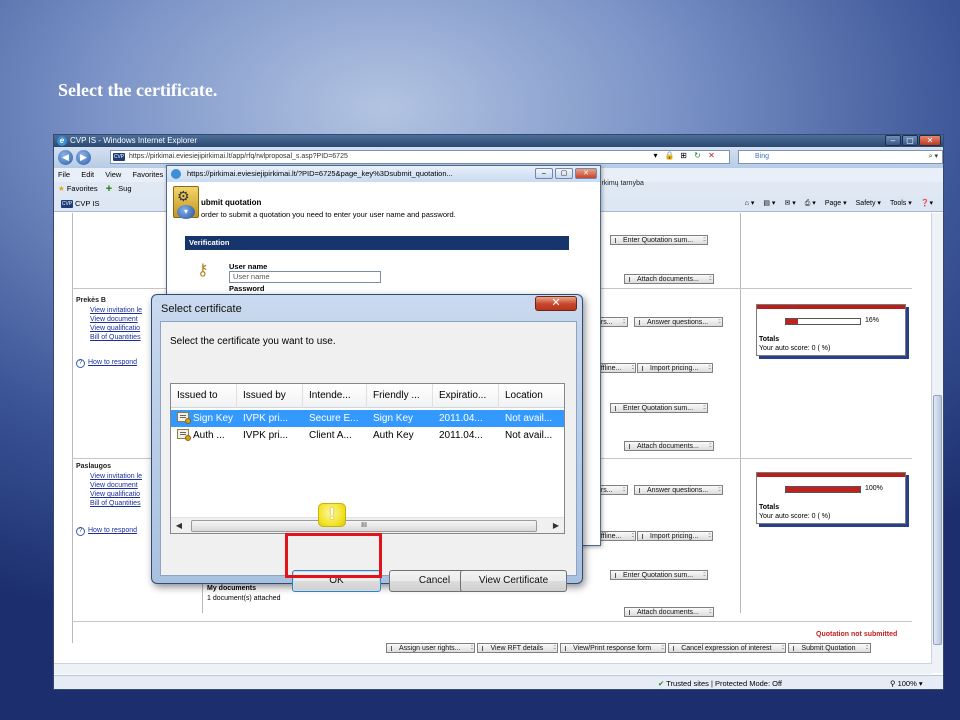 The width and height of the screenshot is (960, 720). I want to click on zoom-level: ⚲ 100% ▾, so click(906, 682).